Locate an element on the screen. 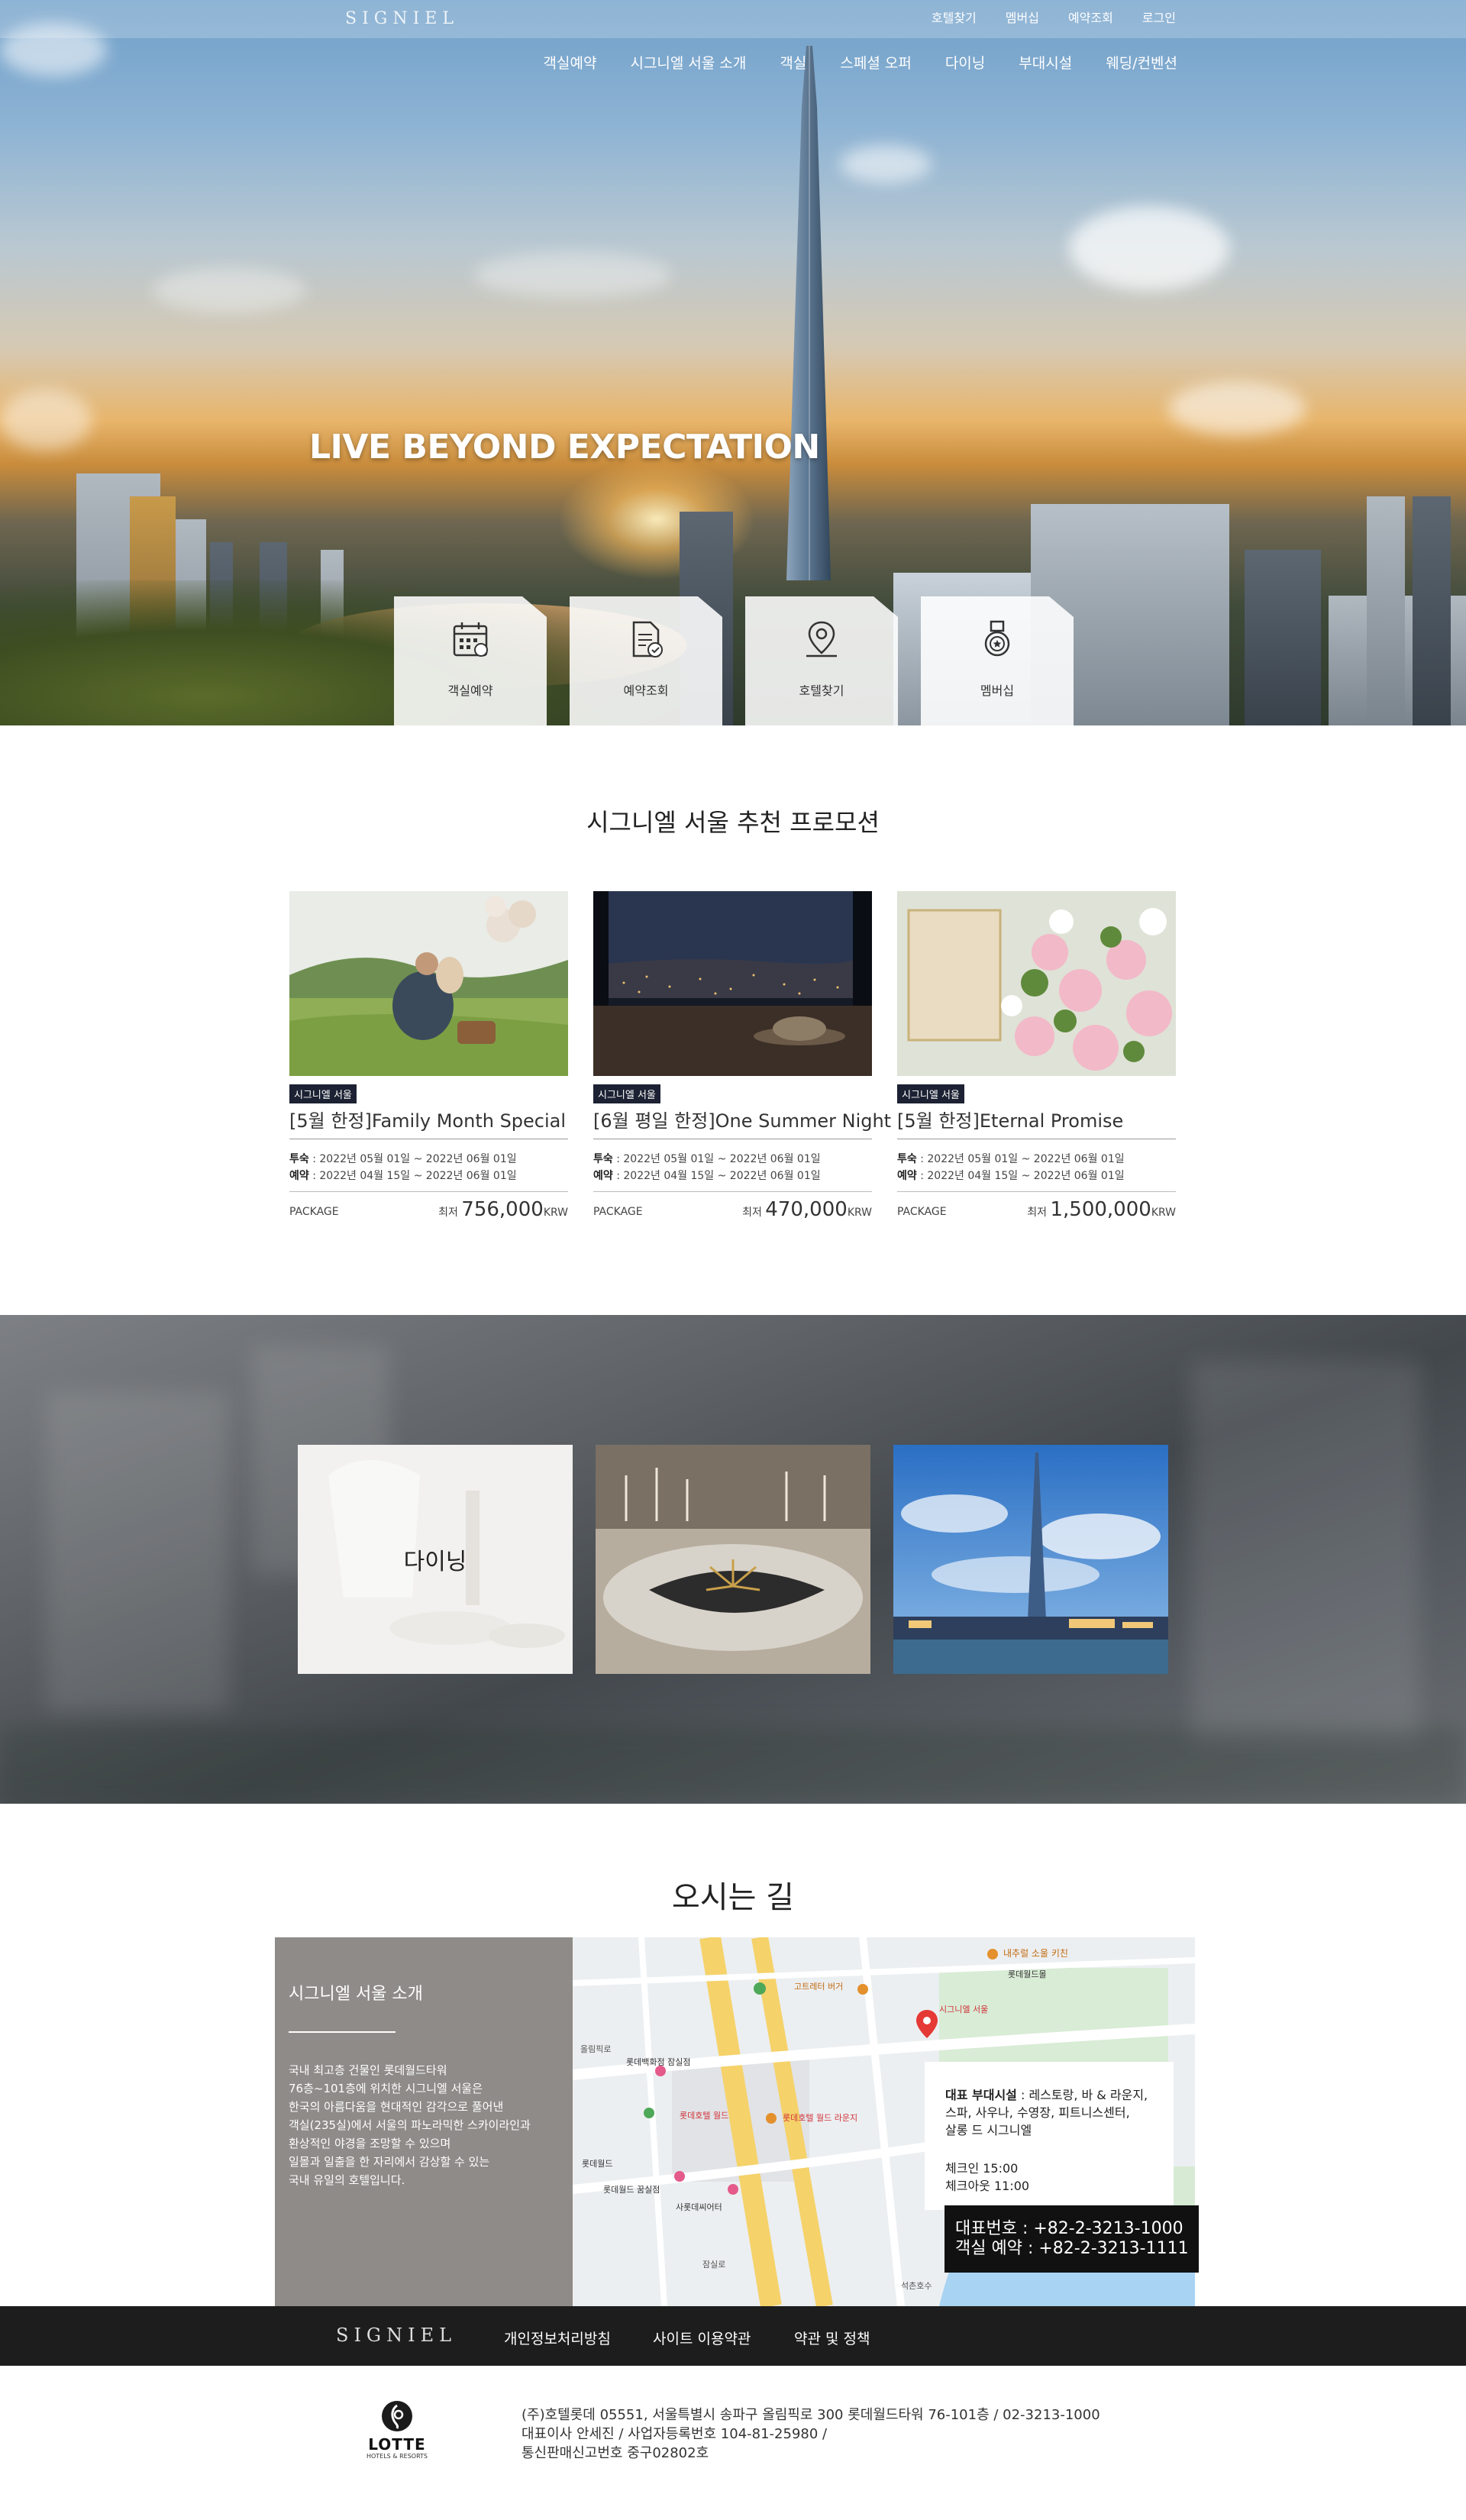  map-label: 석촌호수 is located at coordinates (916, 2286).